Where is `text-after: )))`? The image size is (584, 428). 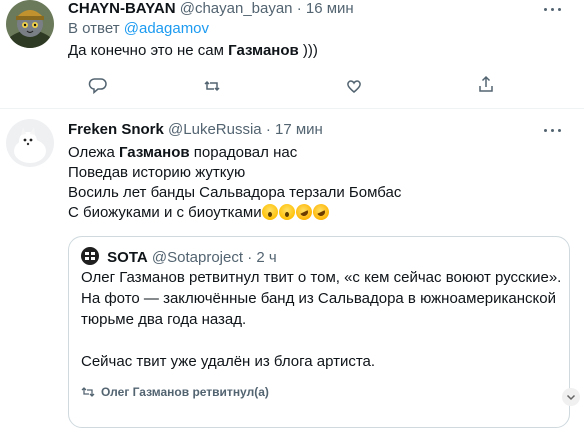 text-after: ))) is located at coordinates (310, 50).